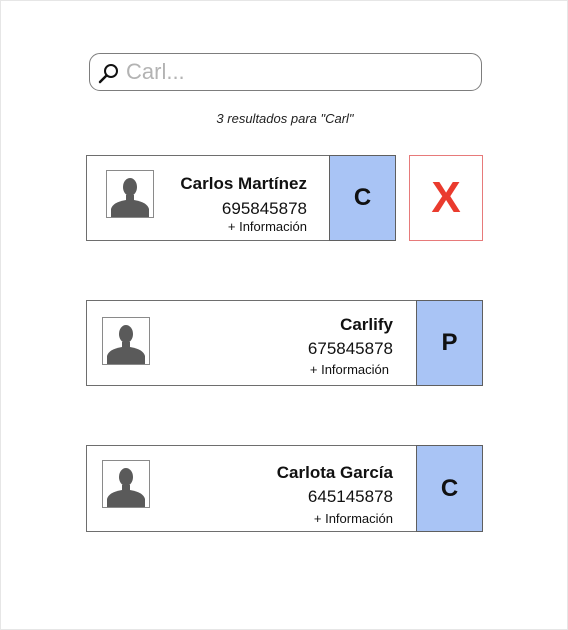 The height and width of the screenshot is (630, 568). I want to click on contact-phone: 645145878, so click(350, 496).